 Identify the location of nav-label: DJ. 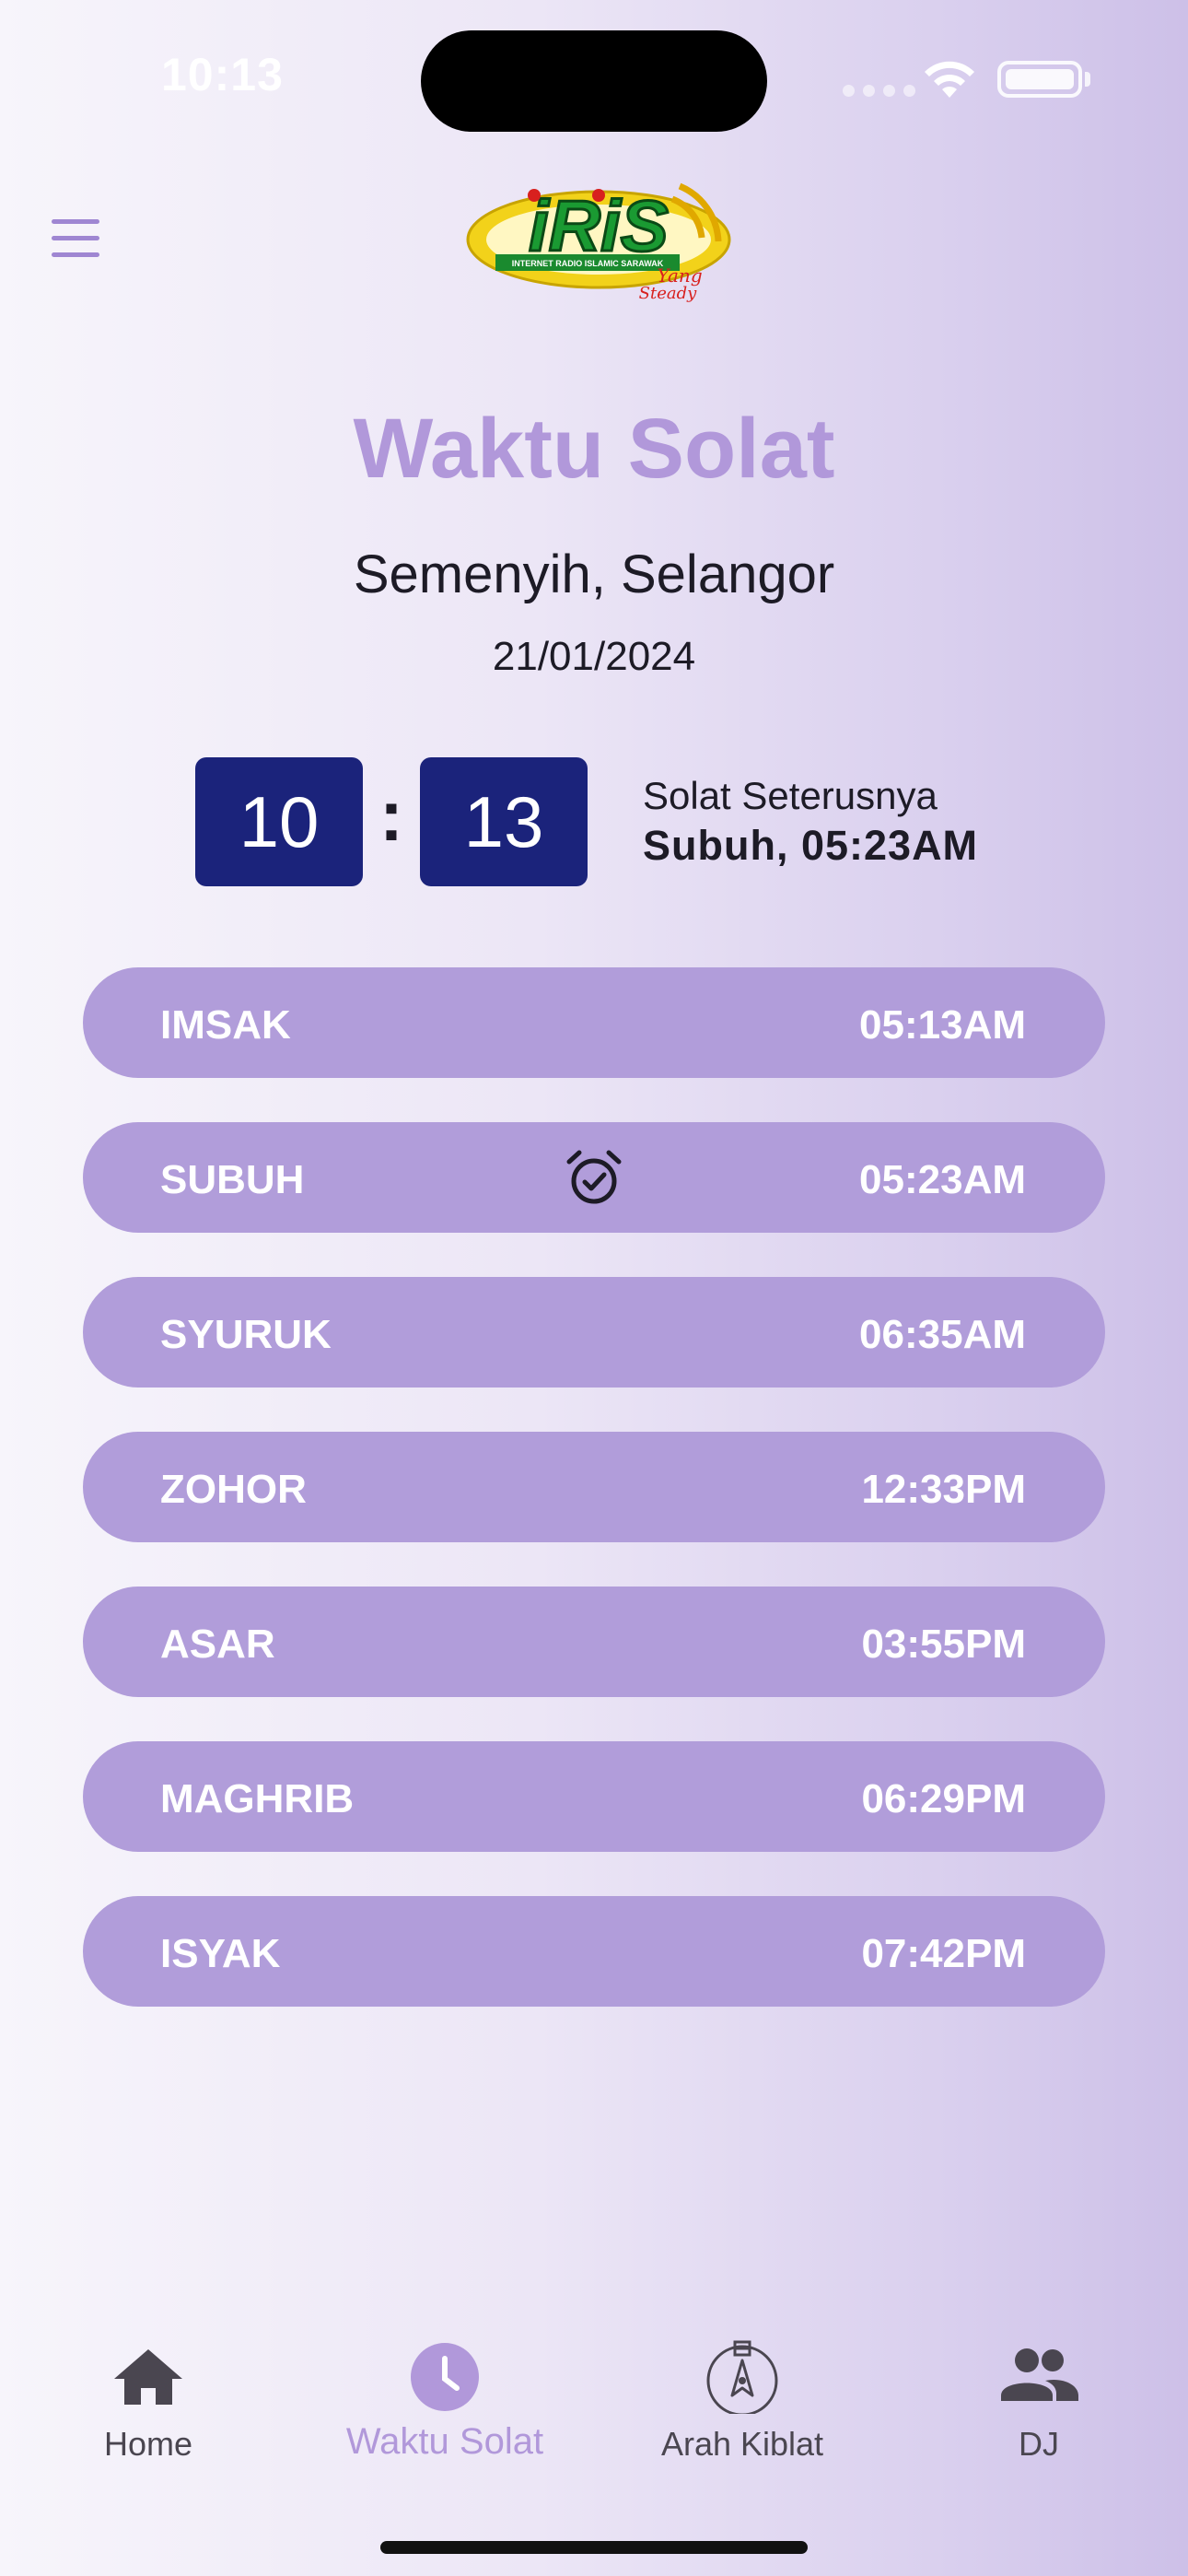
(1039, 2444).